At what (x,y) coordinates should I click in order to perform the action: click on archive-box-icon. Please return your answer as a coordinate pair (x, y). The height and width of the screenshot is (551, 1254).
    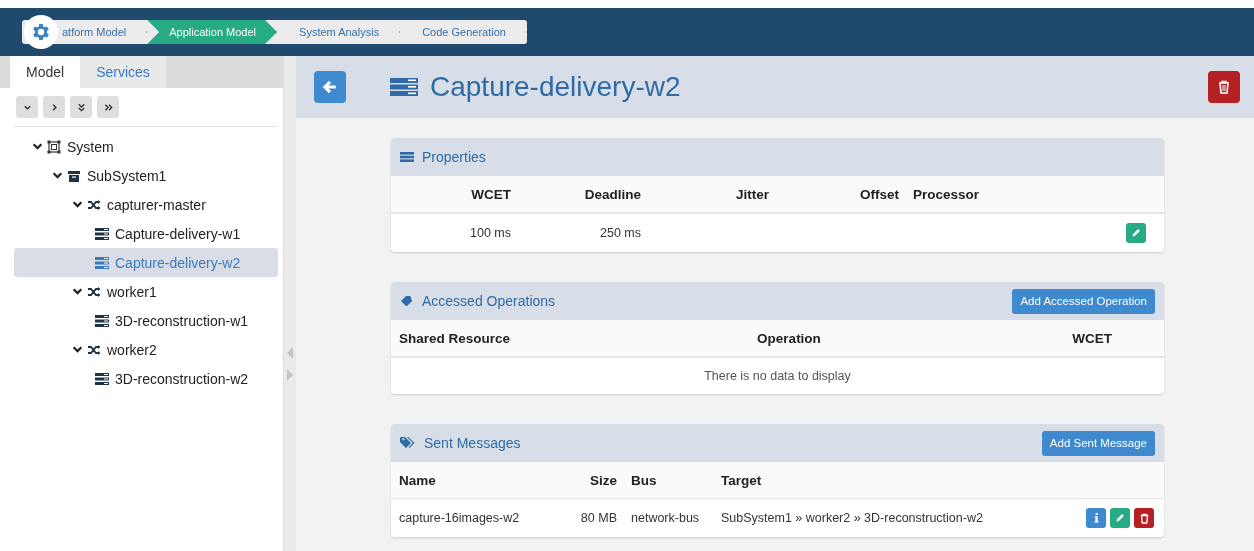
    Looking at the image, I should click on (74, 175).